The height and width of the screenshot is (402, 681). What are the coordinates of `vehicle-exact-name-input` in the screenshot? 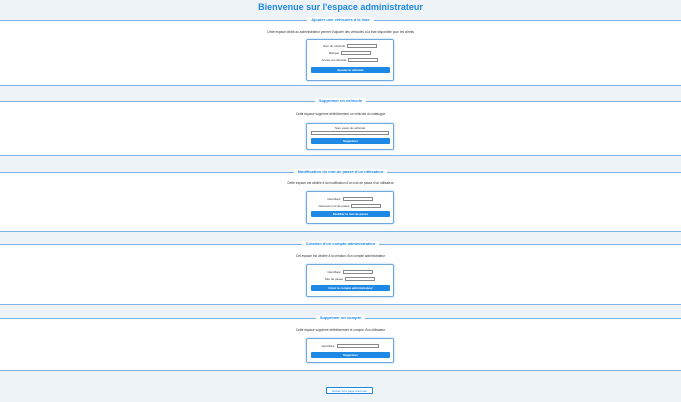 It's located at (350, 133).